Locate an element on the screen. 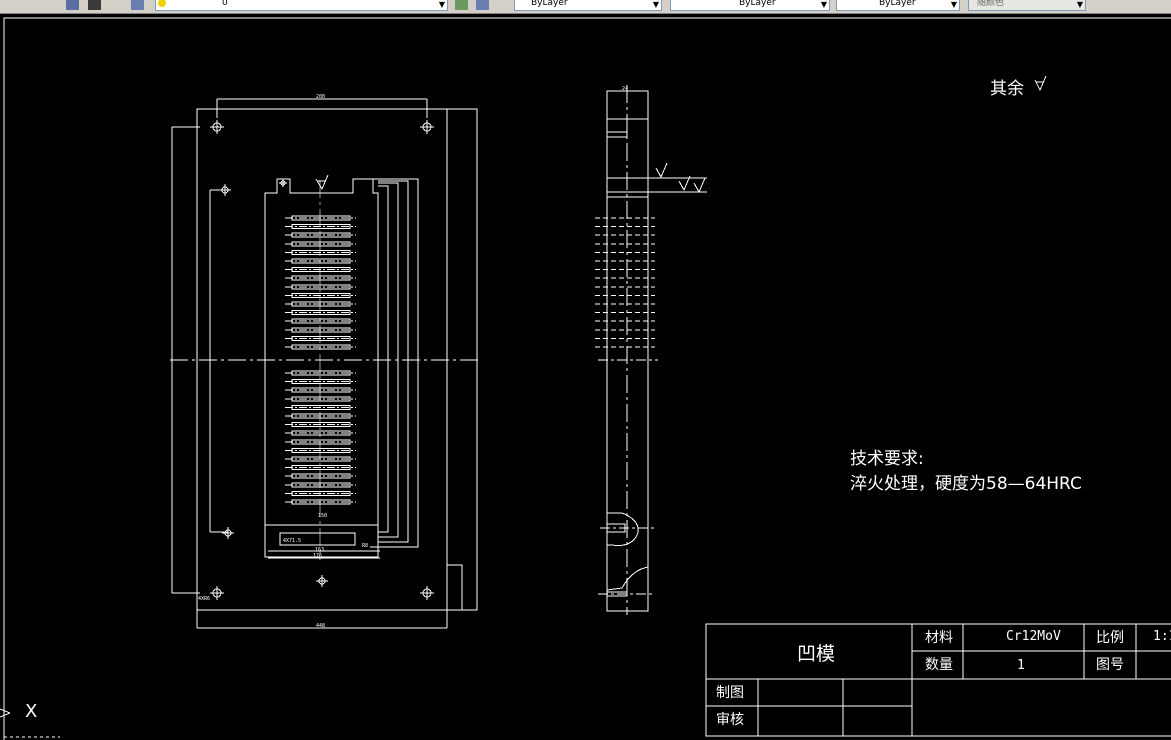  quantity-label: 数量 is located at coordinates (939, 665).